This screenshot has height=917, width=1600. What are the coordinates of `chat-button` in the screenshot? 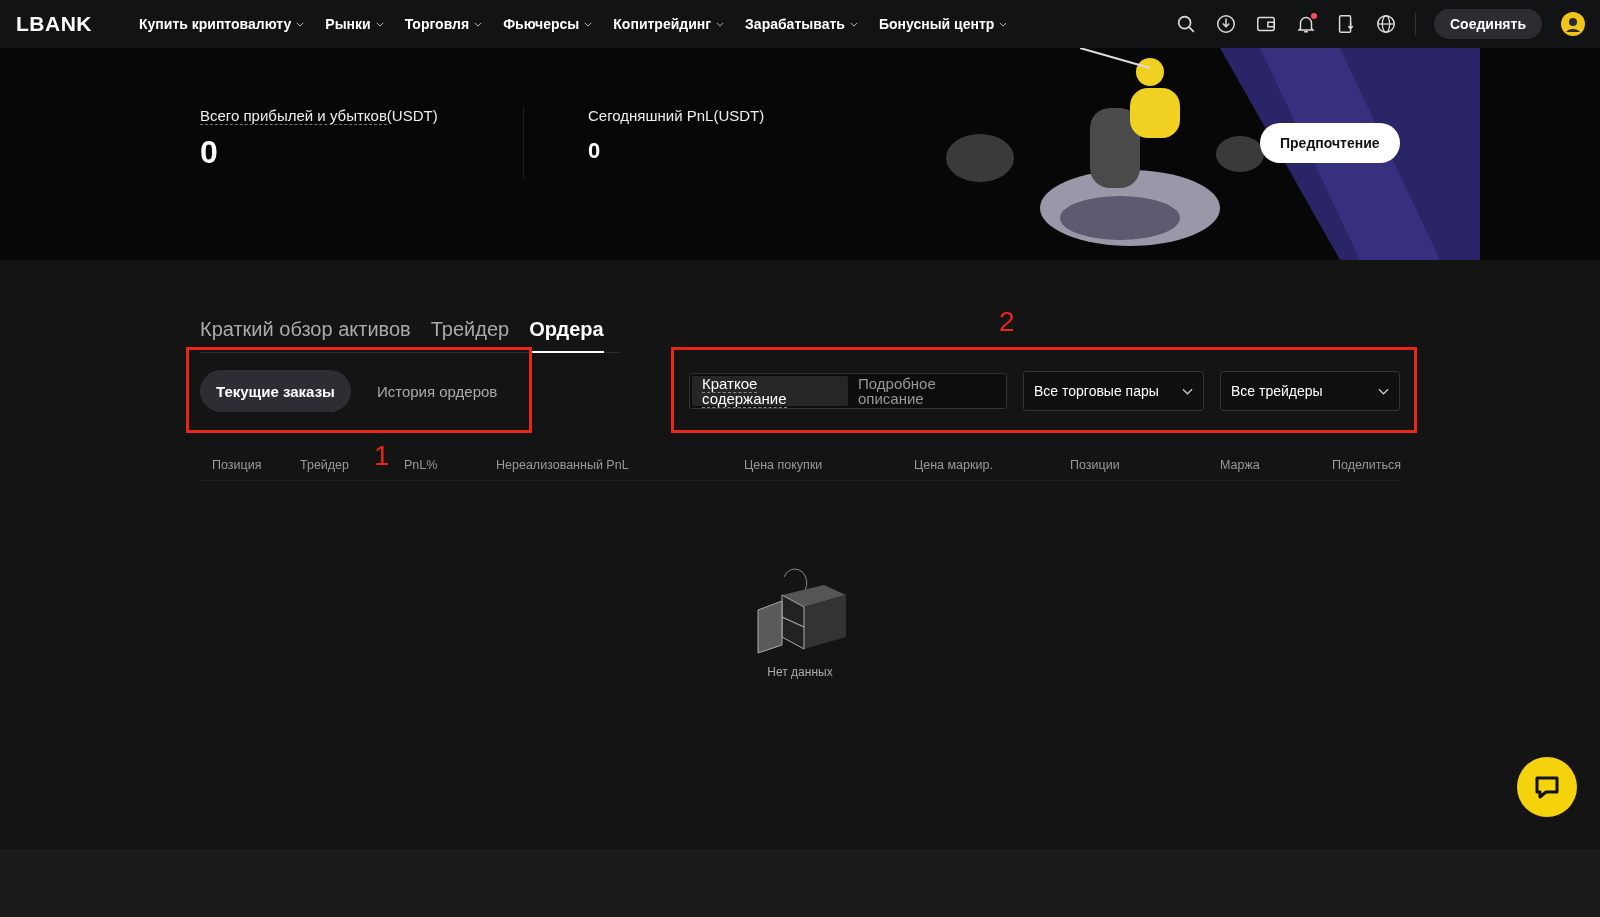 It's located at (1547, 787).